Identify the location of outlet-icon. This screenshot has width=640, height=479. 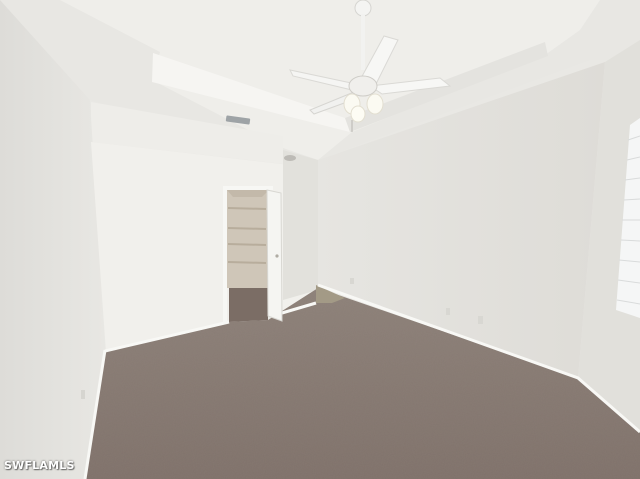
(83, 394).